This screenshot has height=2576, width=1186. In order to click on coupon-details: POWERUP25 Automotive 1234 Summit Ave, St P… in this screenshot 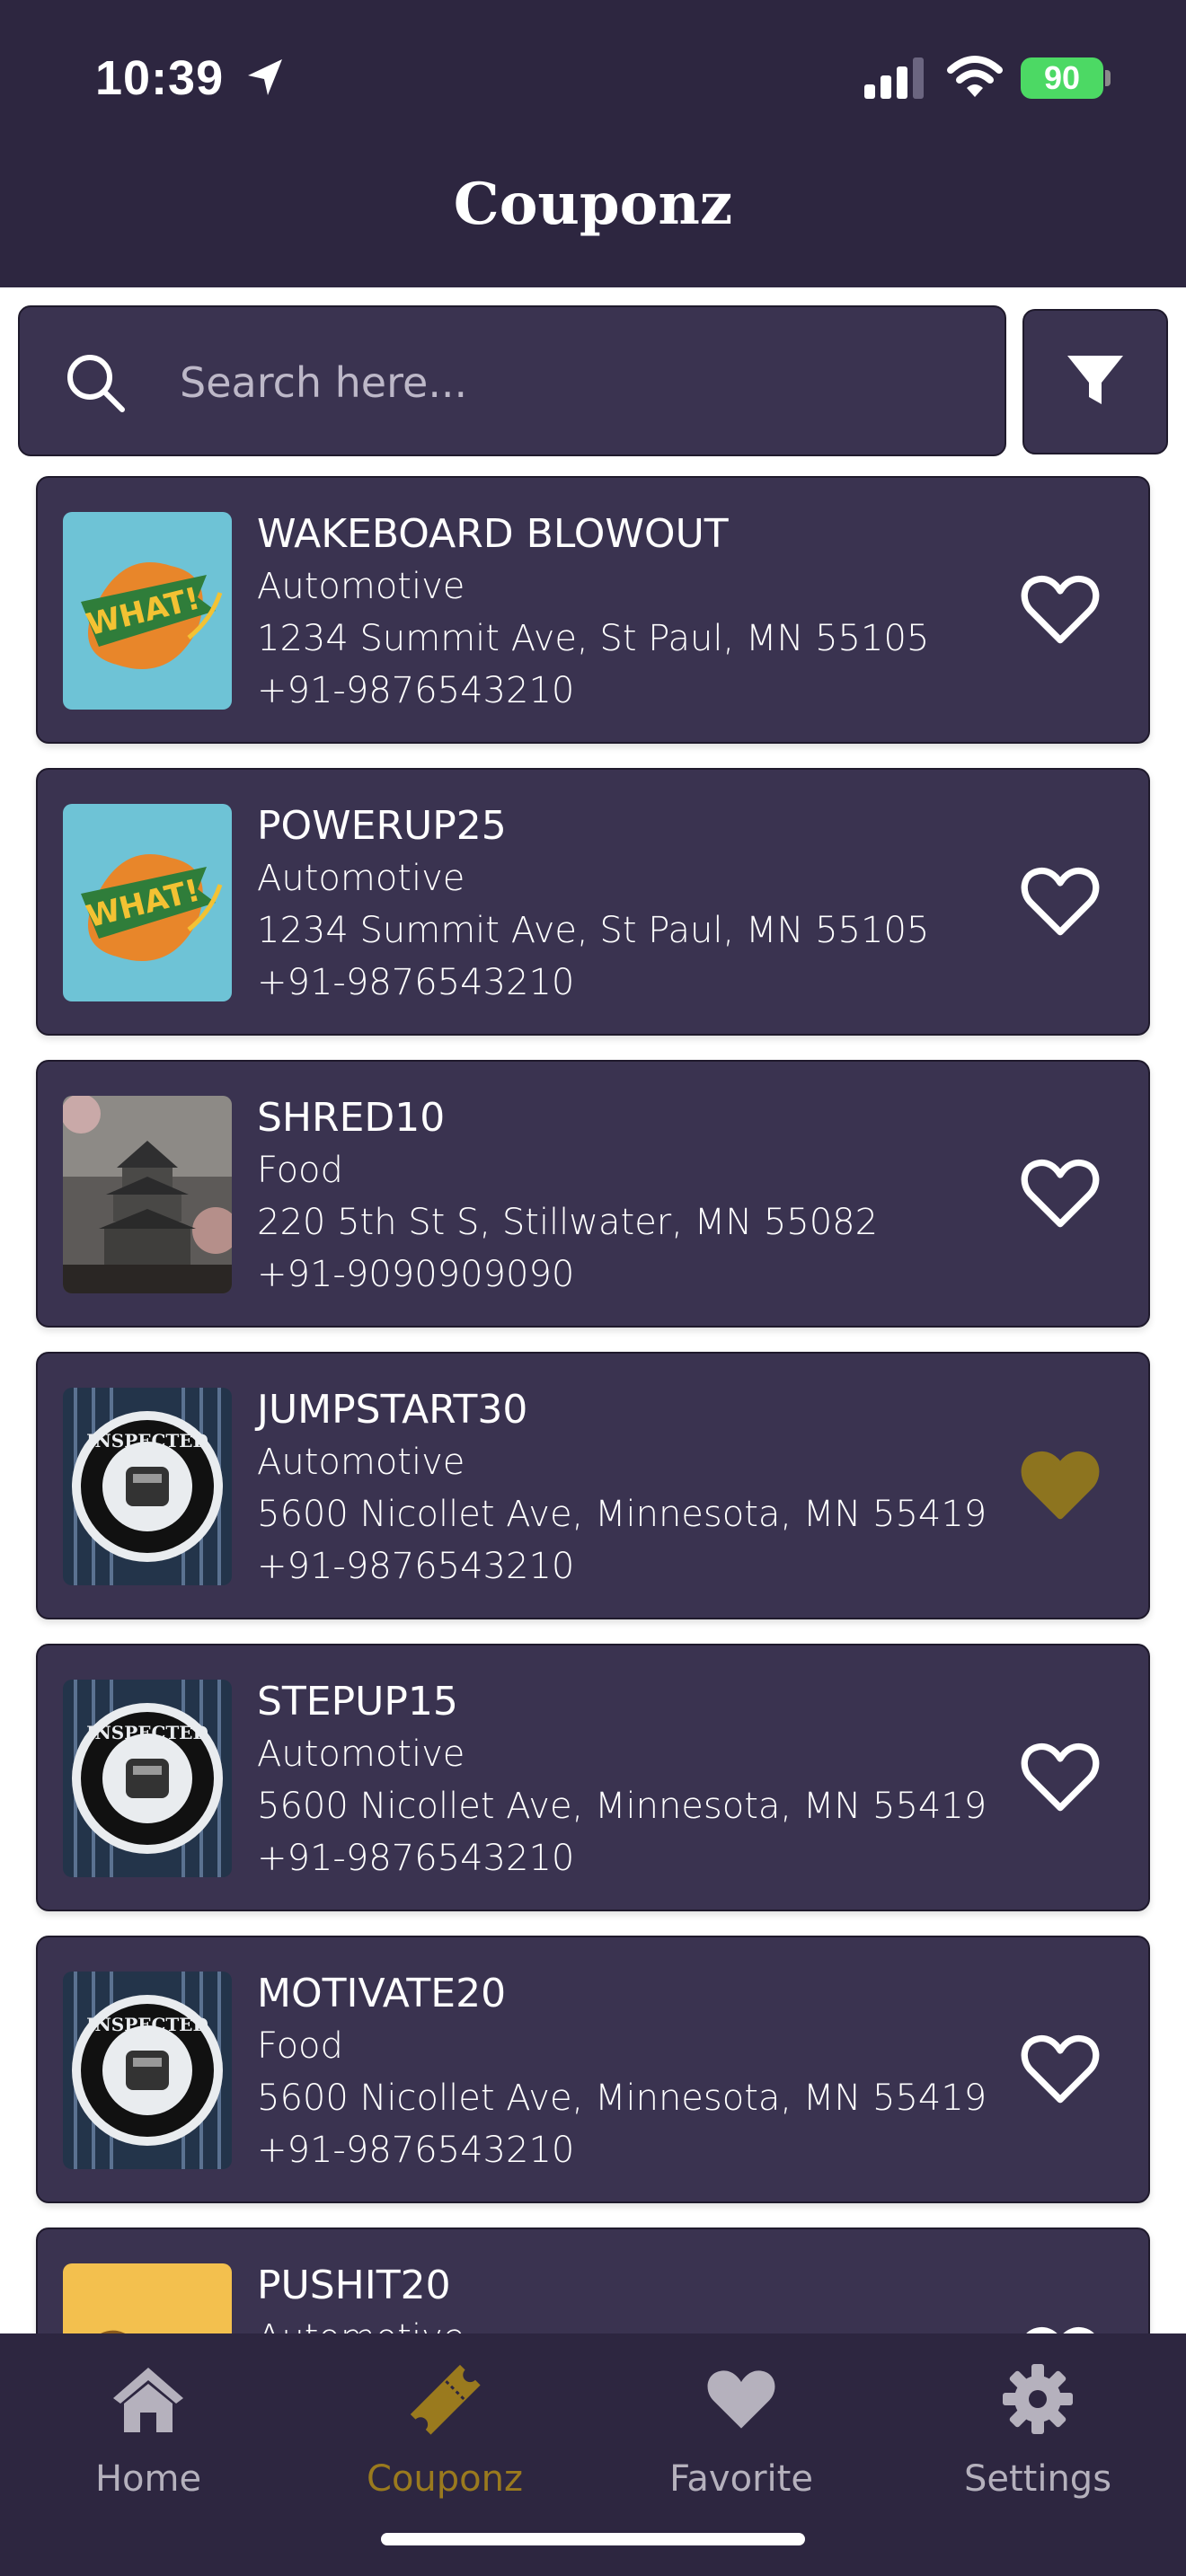, I will do `click(593, 904)`.